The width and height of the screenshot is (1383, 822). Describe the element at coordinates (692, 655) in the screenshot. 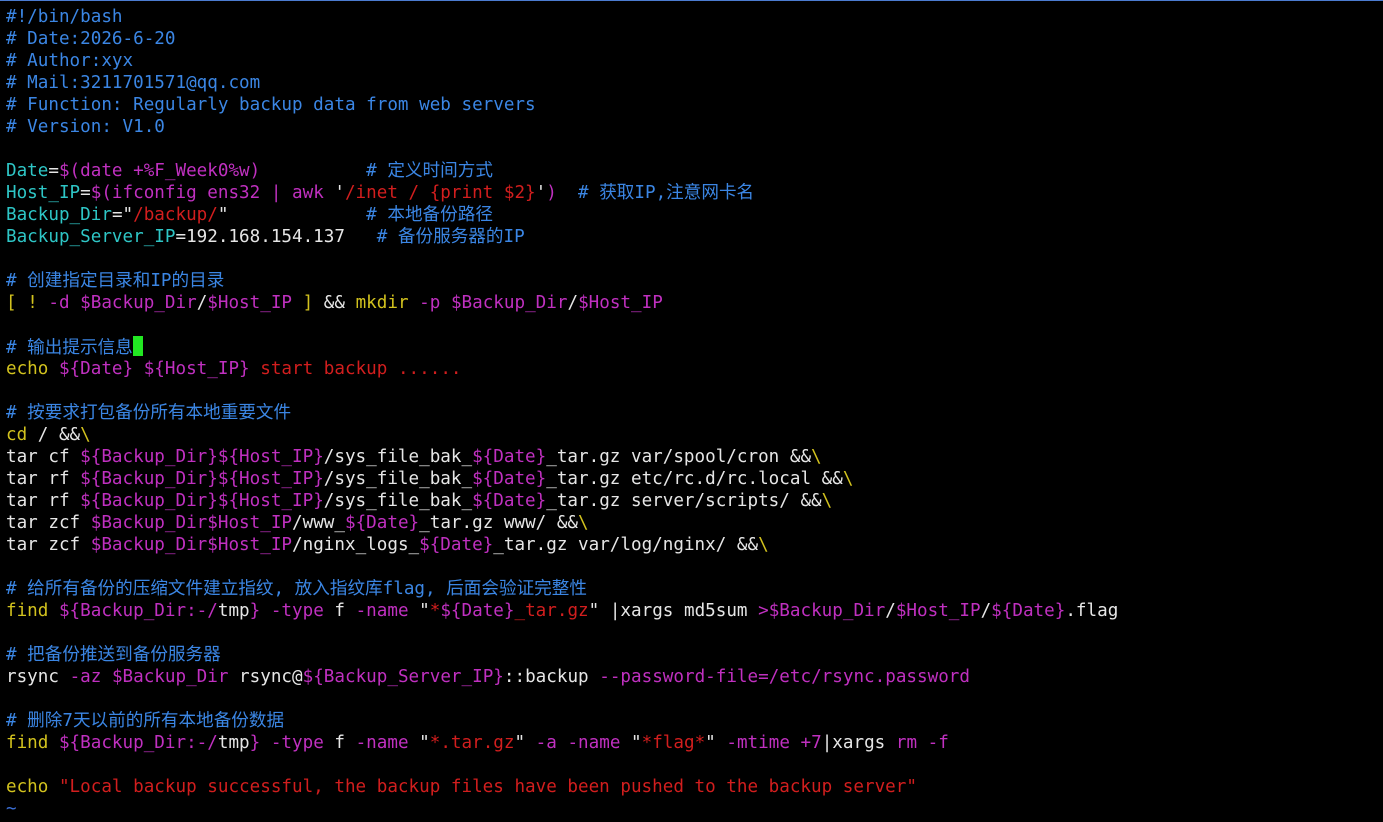

I see `code-line: # 把备份推送到备份服务器` at that location.